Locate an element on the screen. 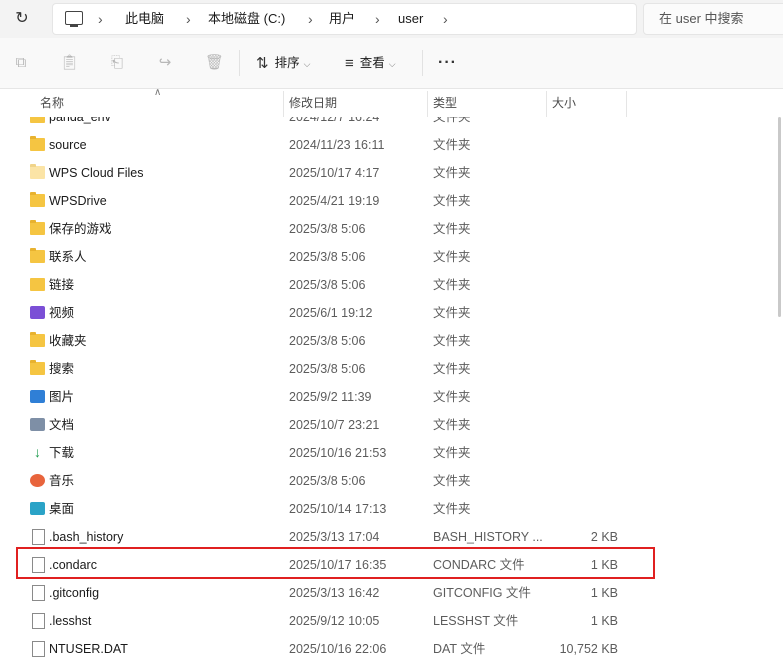  file-modified: 2025/6/1 19:12 is located at coordinates (331, 313).